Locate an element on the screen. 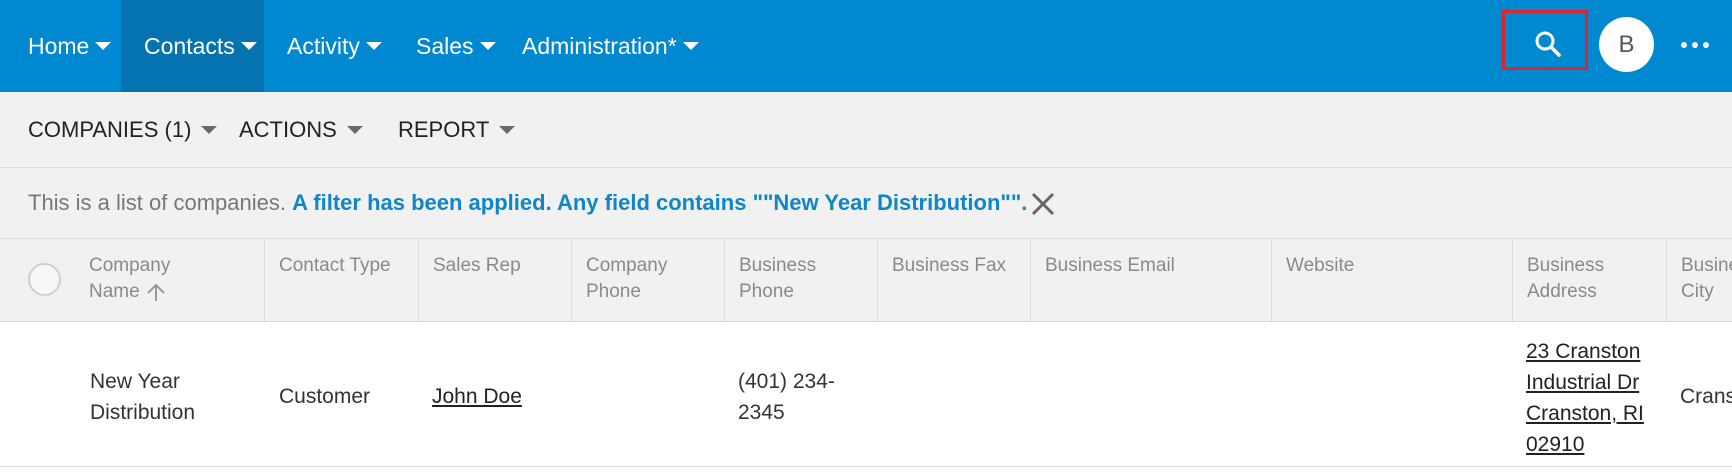 This screenshot has height=474, width=1732. column-header-label: Address is located at coordinates (1562, 291).